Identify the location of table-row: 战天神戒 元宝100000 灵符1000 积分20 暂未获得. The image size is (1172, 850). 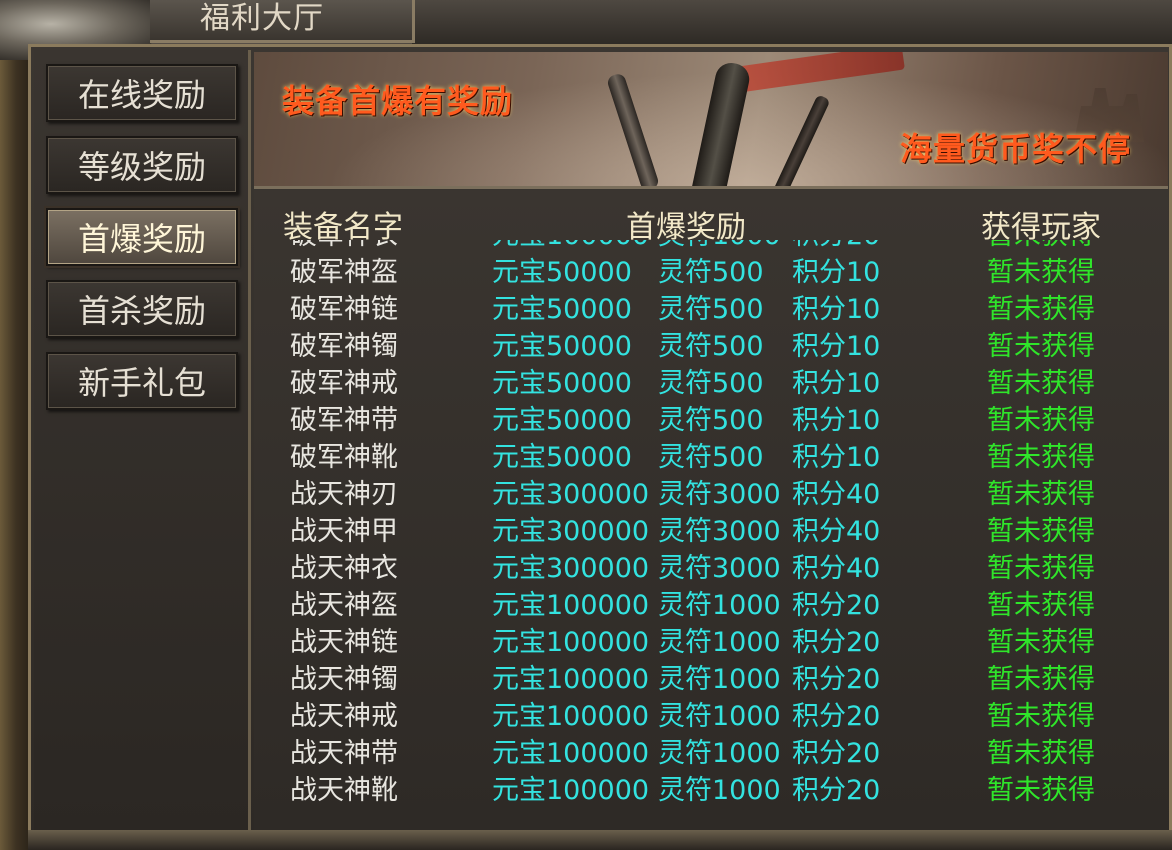
(711, 716).